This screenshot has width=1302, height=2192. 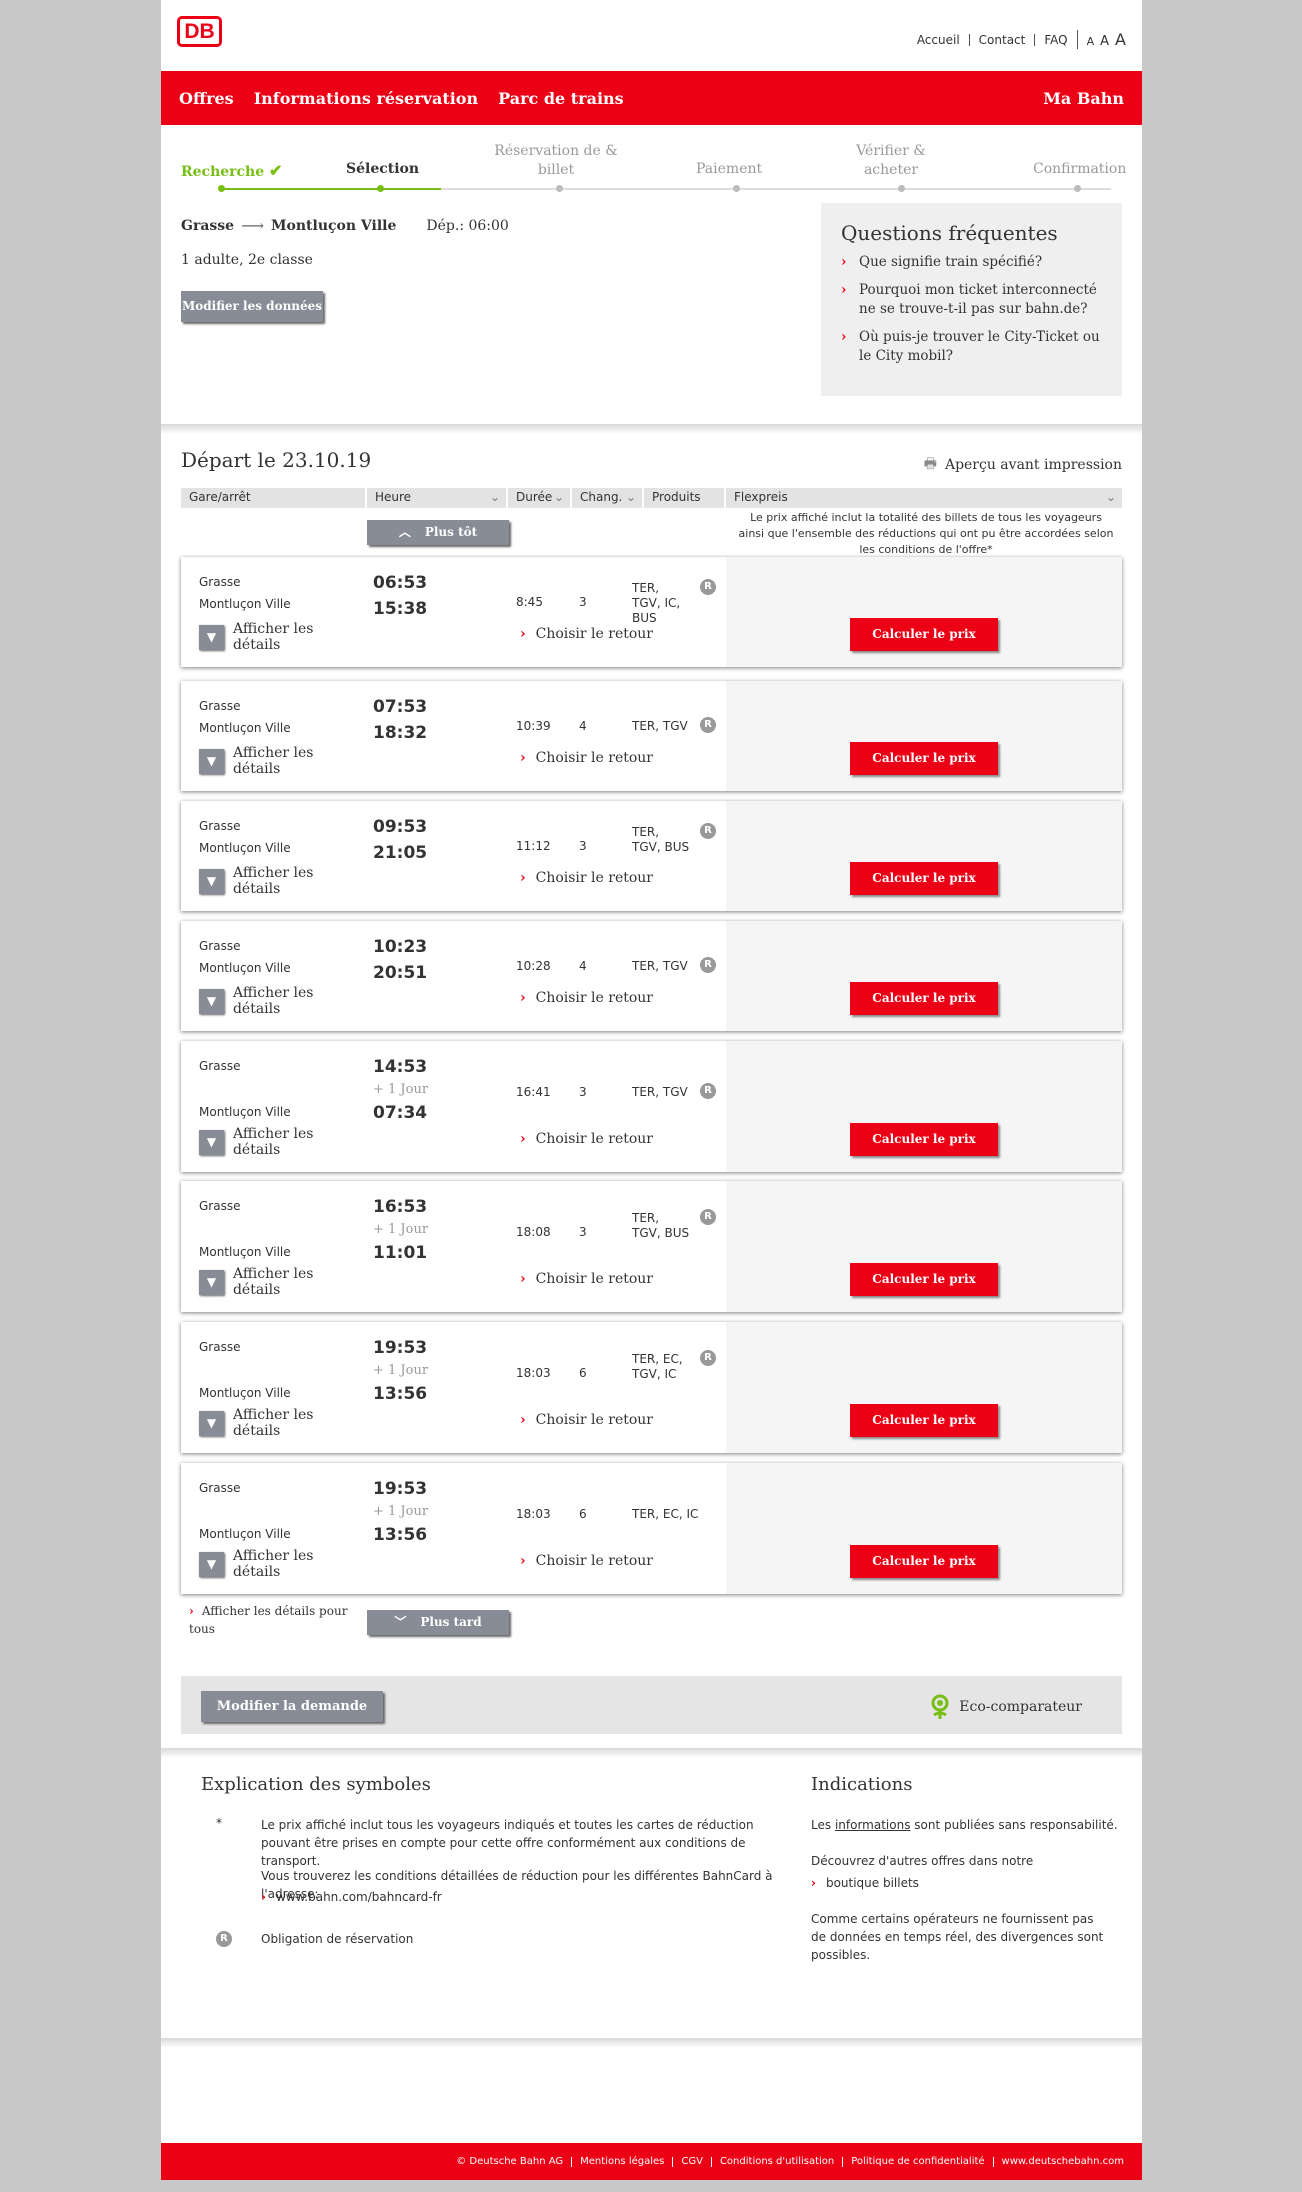 I want to click on print-preview-link: 🖶 Aperçu avant impression, so click(x=1023, y=465).